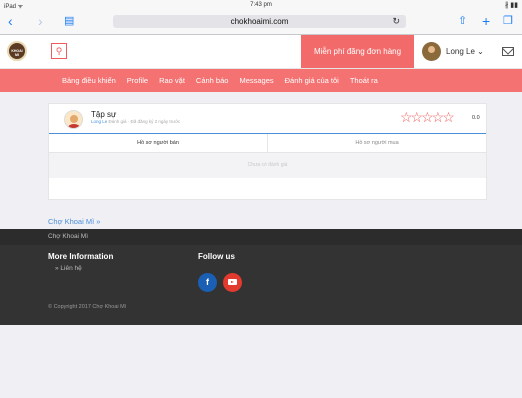 The width and height of the screenshot is (522, 398). Describe the element at coordinates (10, 21) in the screenshot. I see `back-icon: ‹` at that location.